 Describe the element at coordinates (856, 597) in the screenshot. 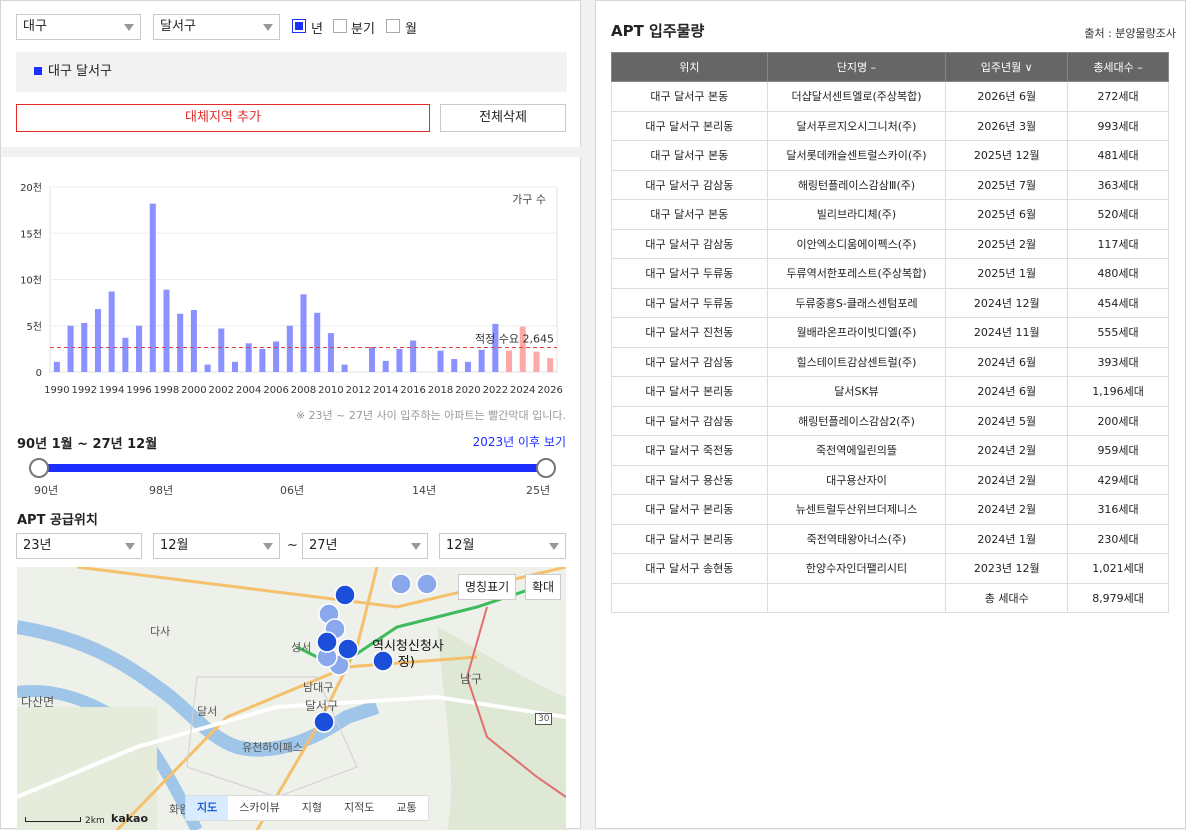

I see `total-empty` at that location.